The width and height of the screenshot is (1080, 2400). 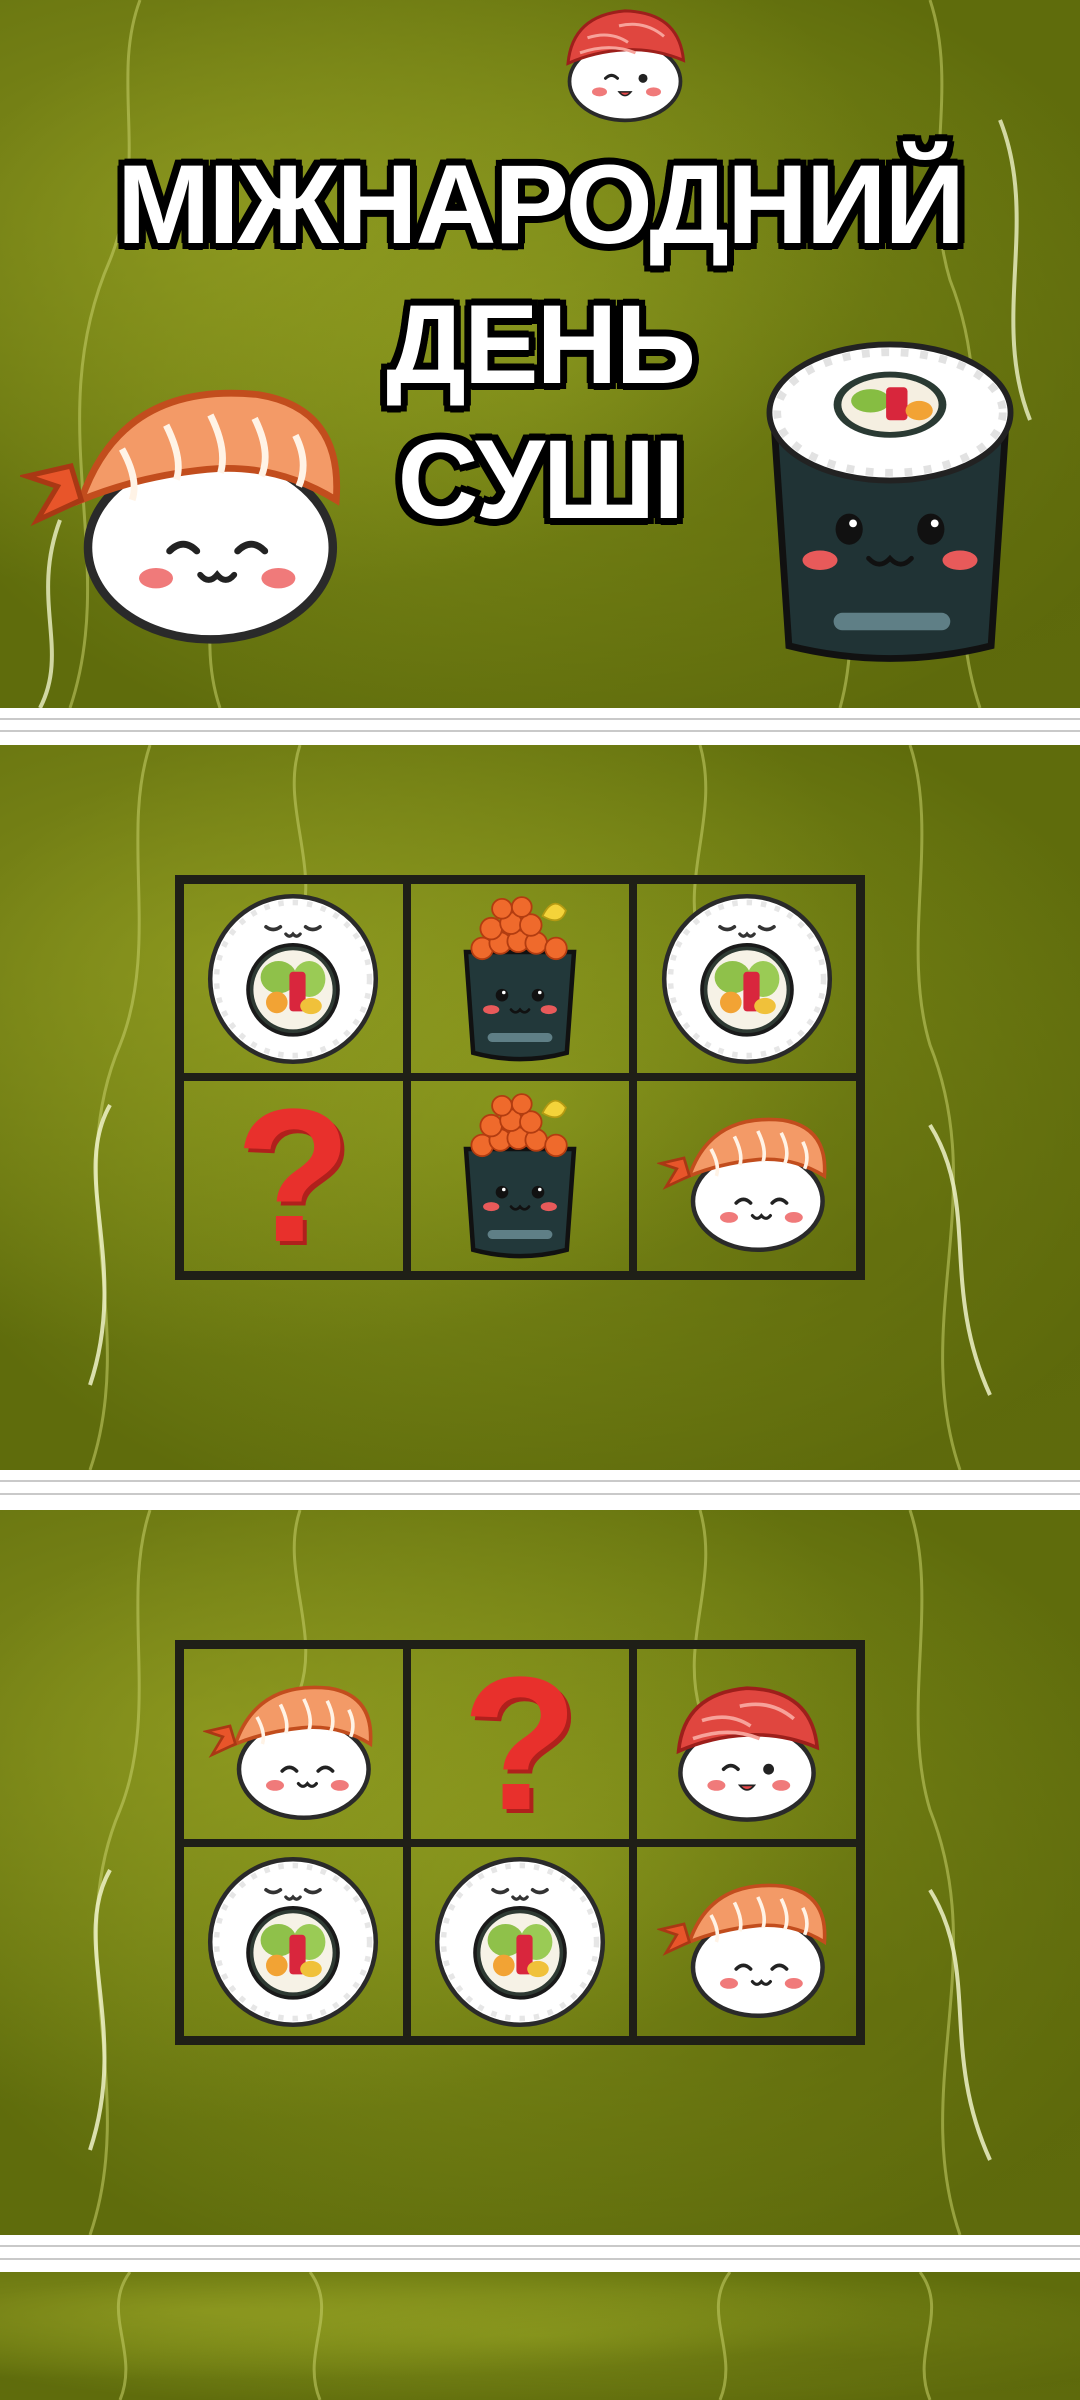 I want to click on seaweed-decoration, so click(x=525, y=2336).